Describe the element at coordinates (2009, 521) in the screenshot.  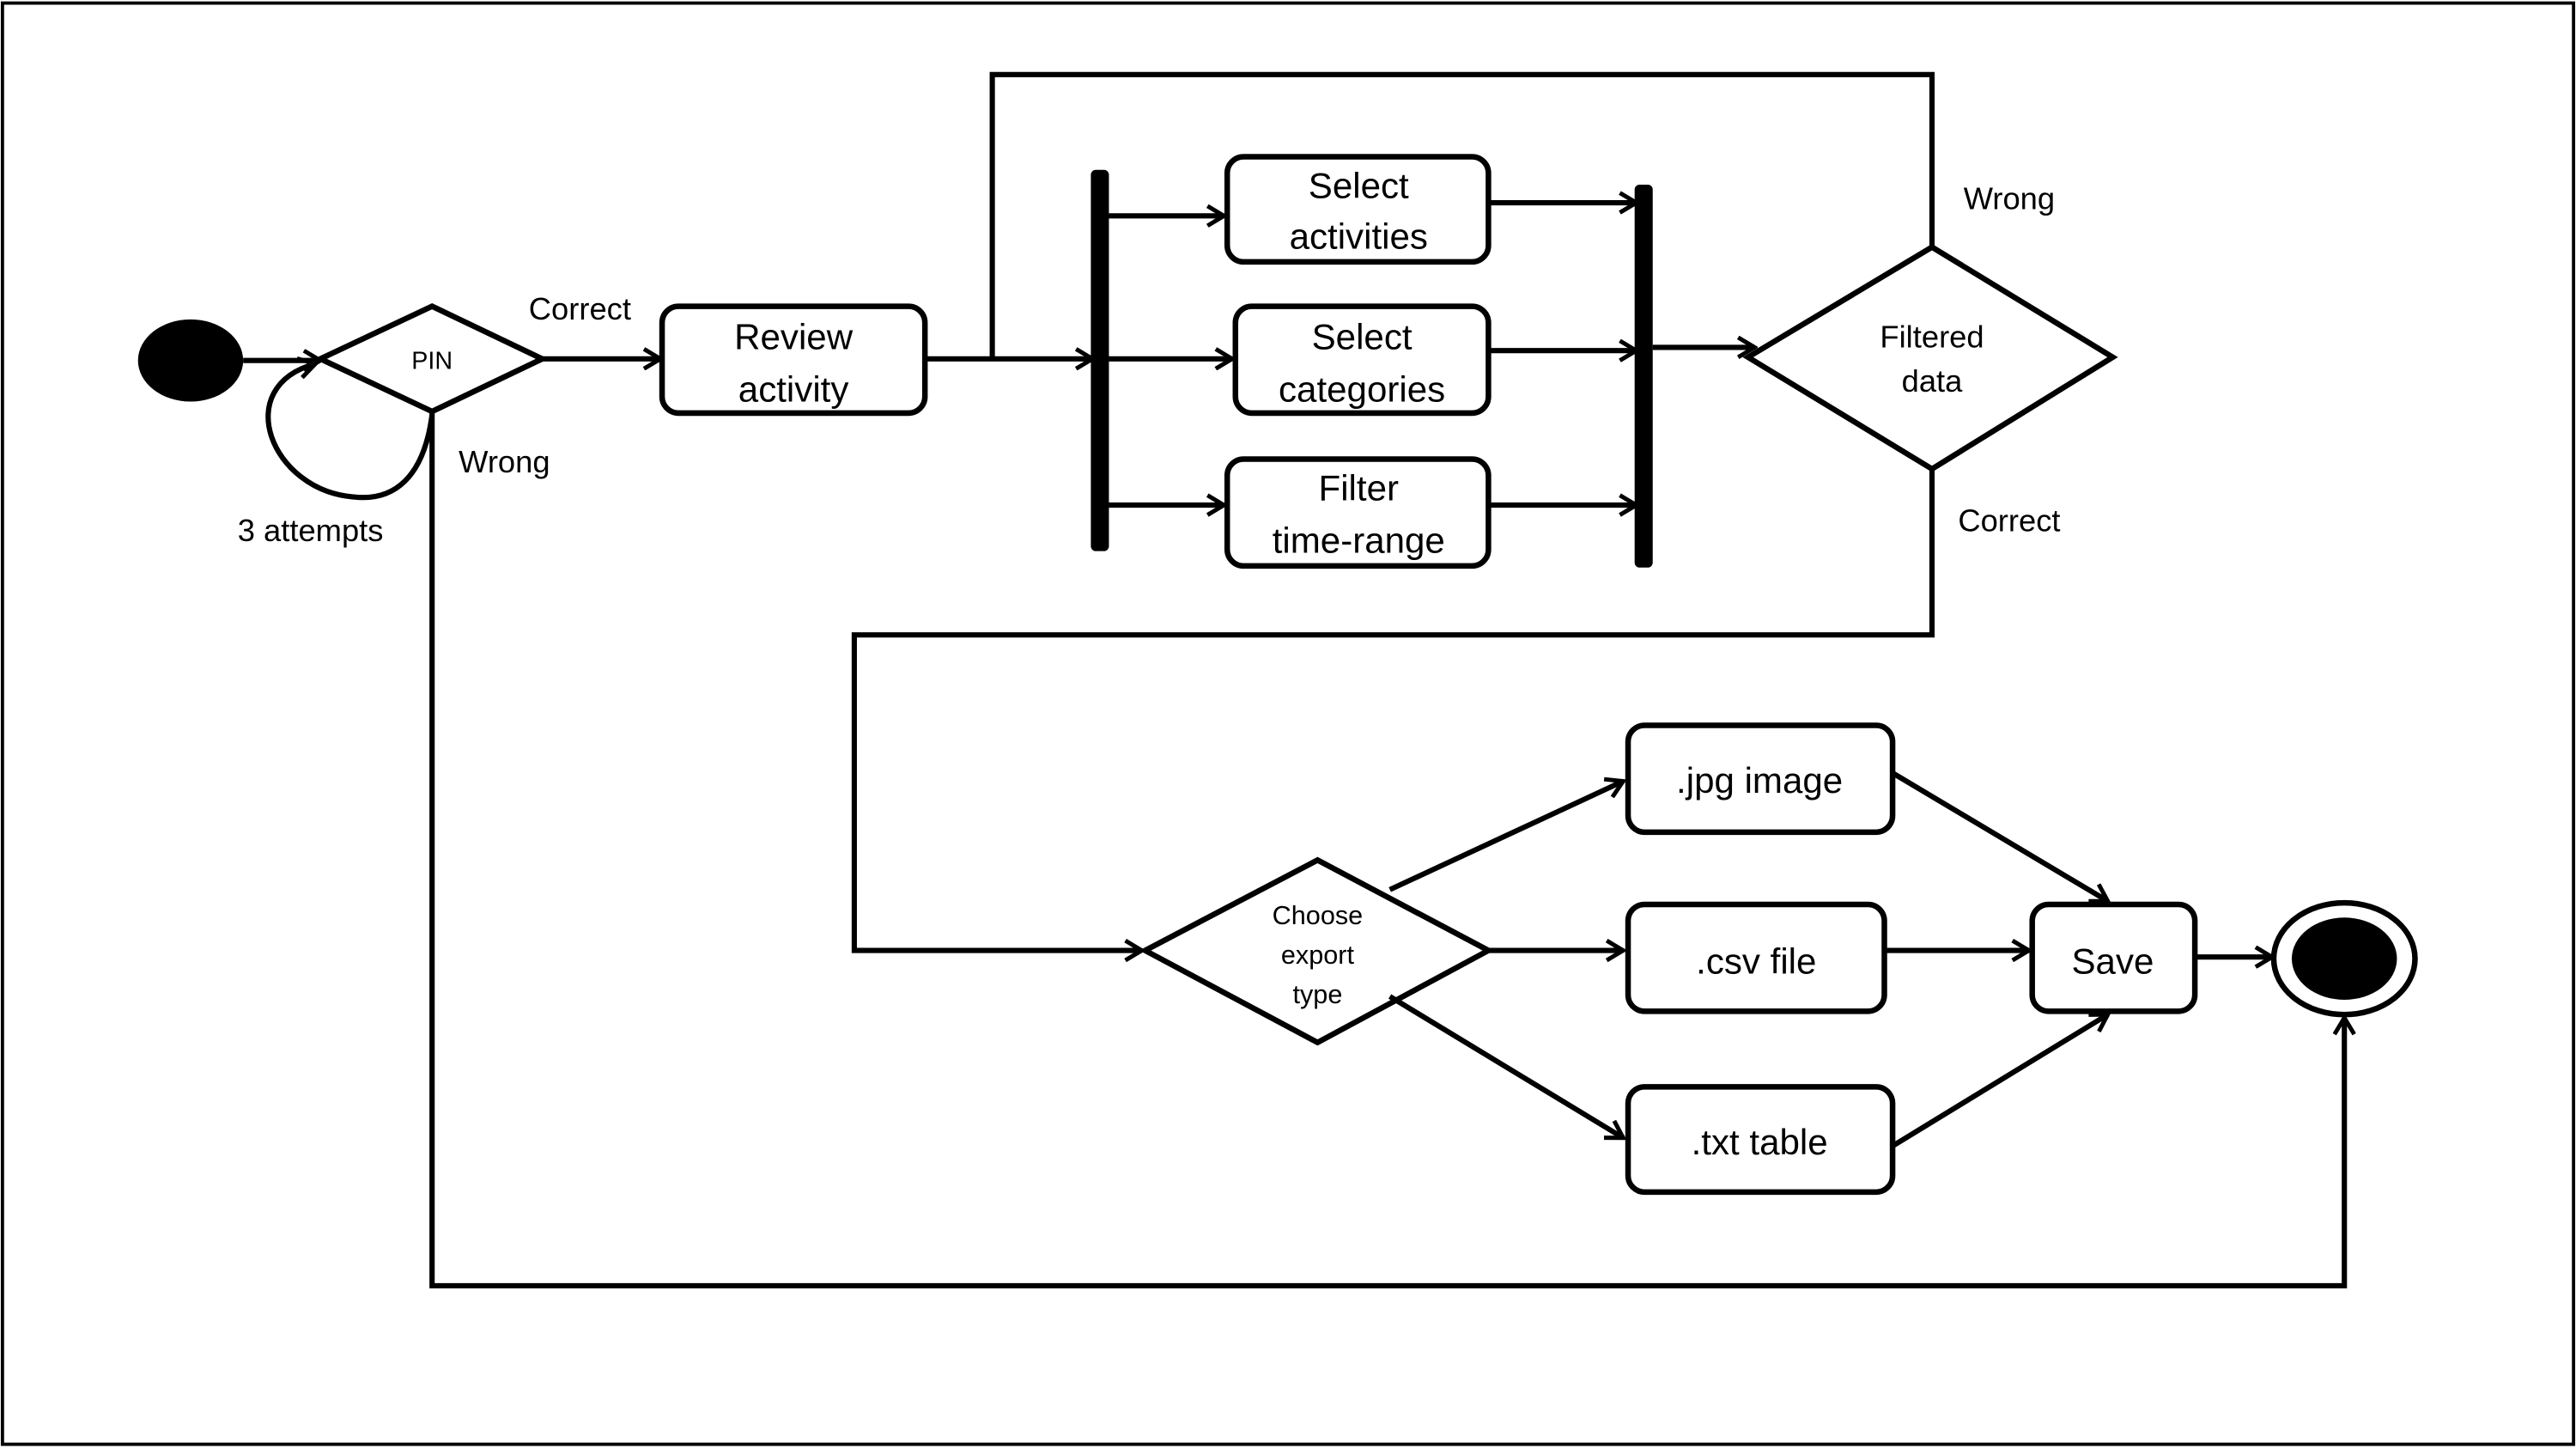
I see `guard-filter-correct: Correct` at that location.